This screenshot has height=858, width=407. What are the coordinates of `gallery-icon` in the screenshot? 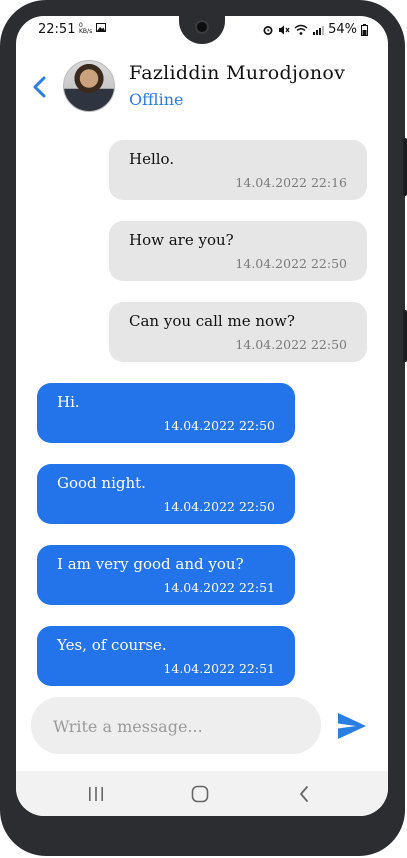 It's located at (100, 27).